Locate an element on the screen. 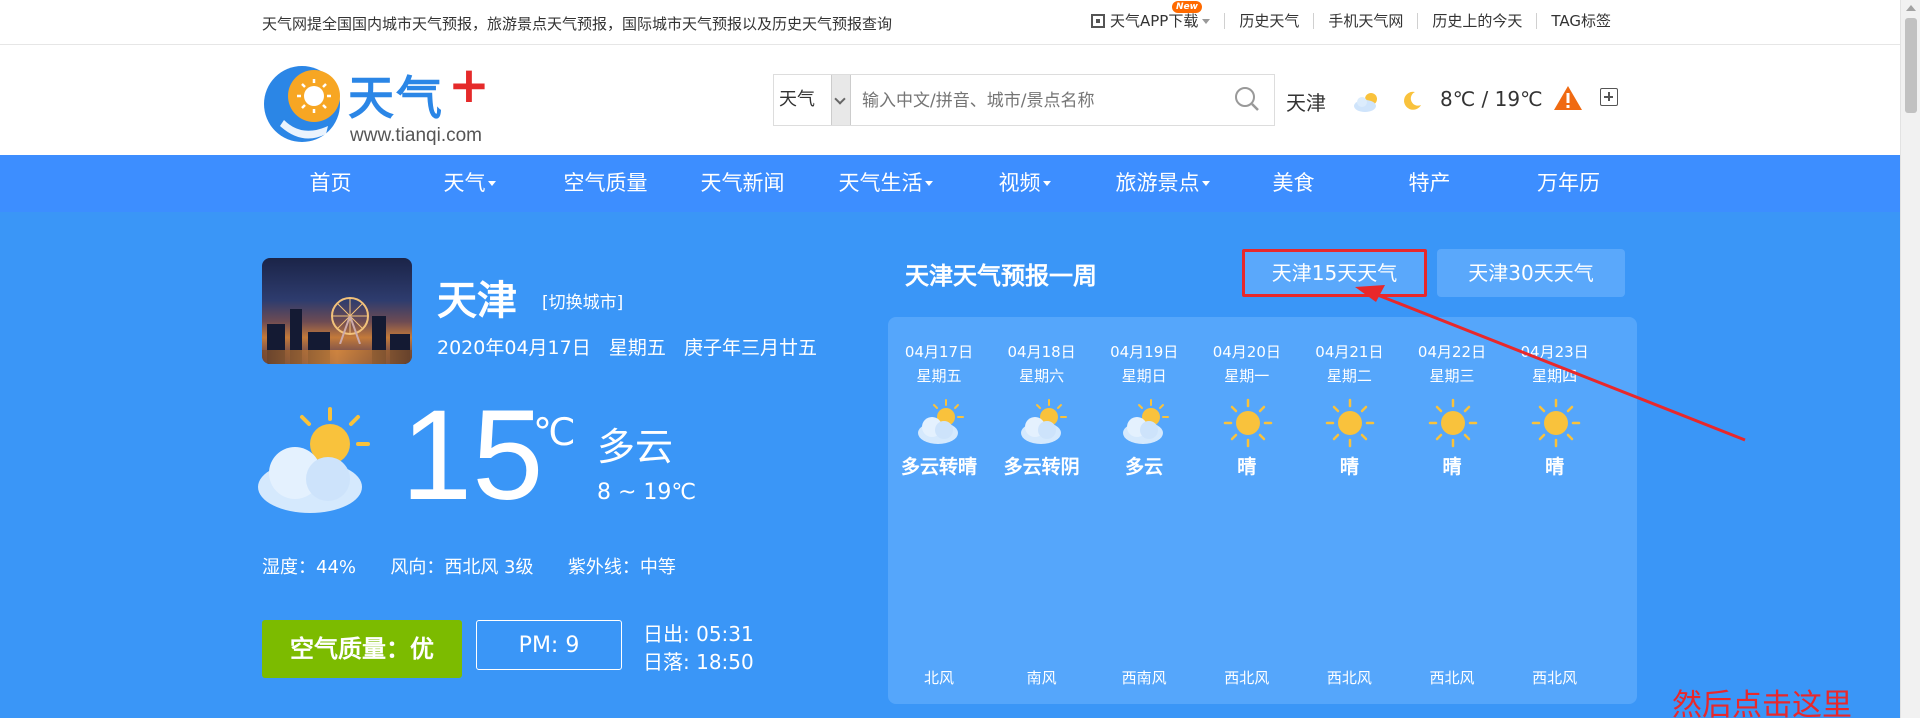 The image size is (1920, 724). header-city: 天津 is located at coordinates (1306, 101).